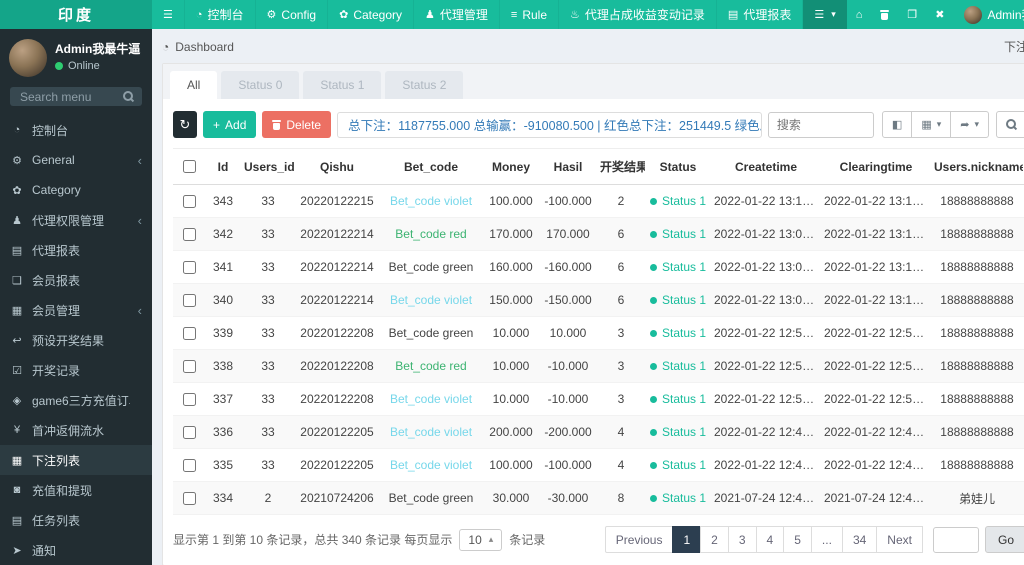 This screenshot has width=1024, height=565. What do you see at coordinates (621, 333) in the screenshot?
I see `cell-result: 3` at bounding box center [621, 333].